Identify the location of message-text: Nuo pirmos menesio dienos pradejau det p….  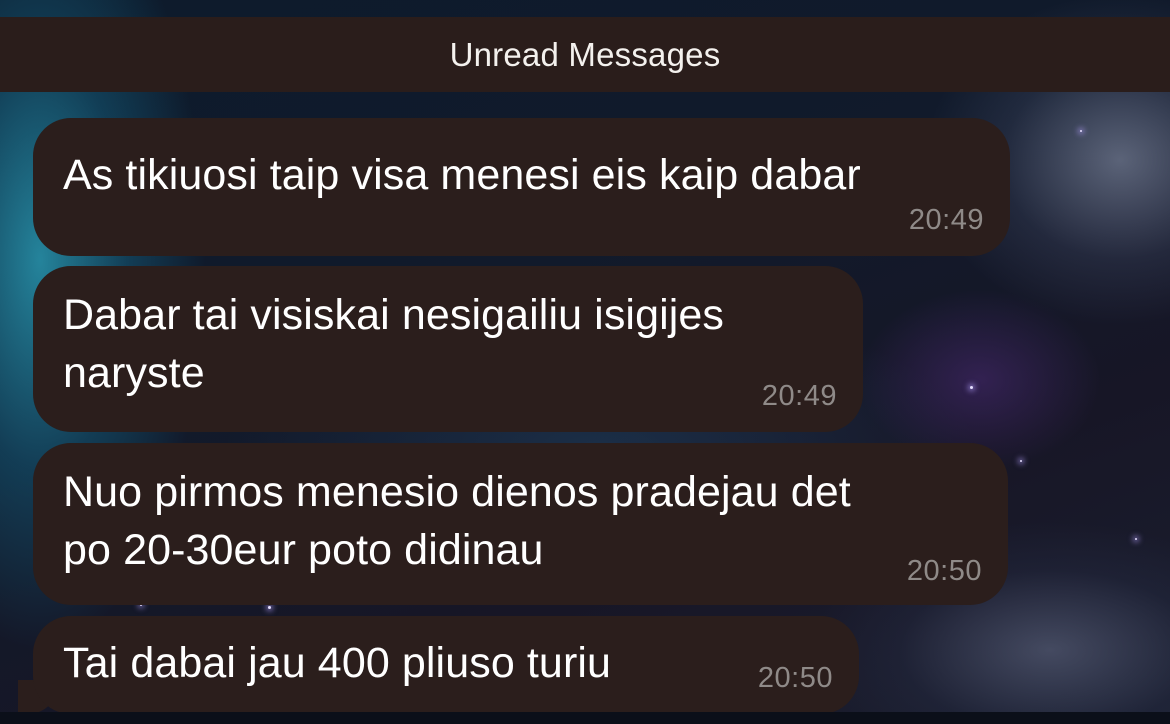
(457, 521).